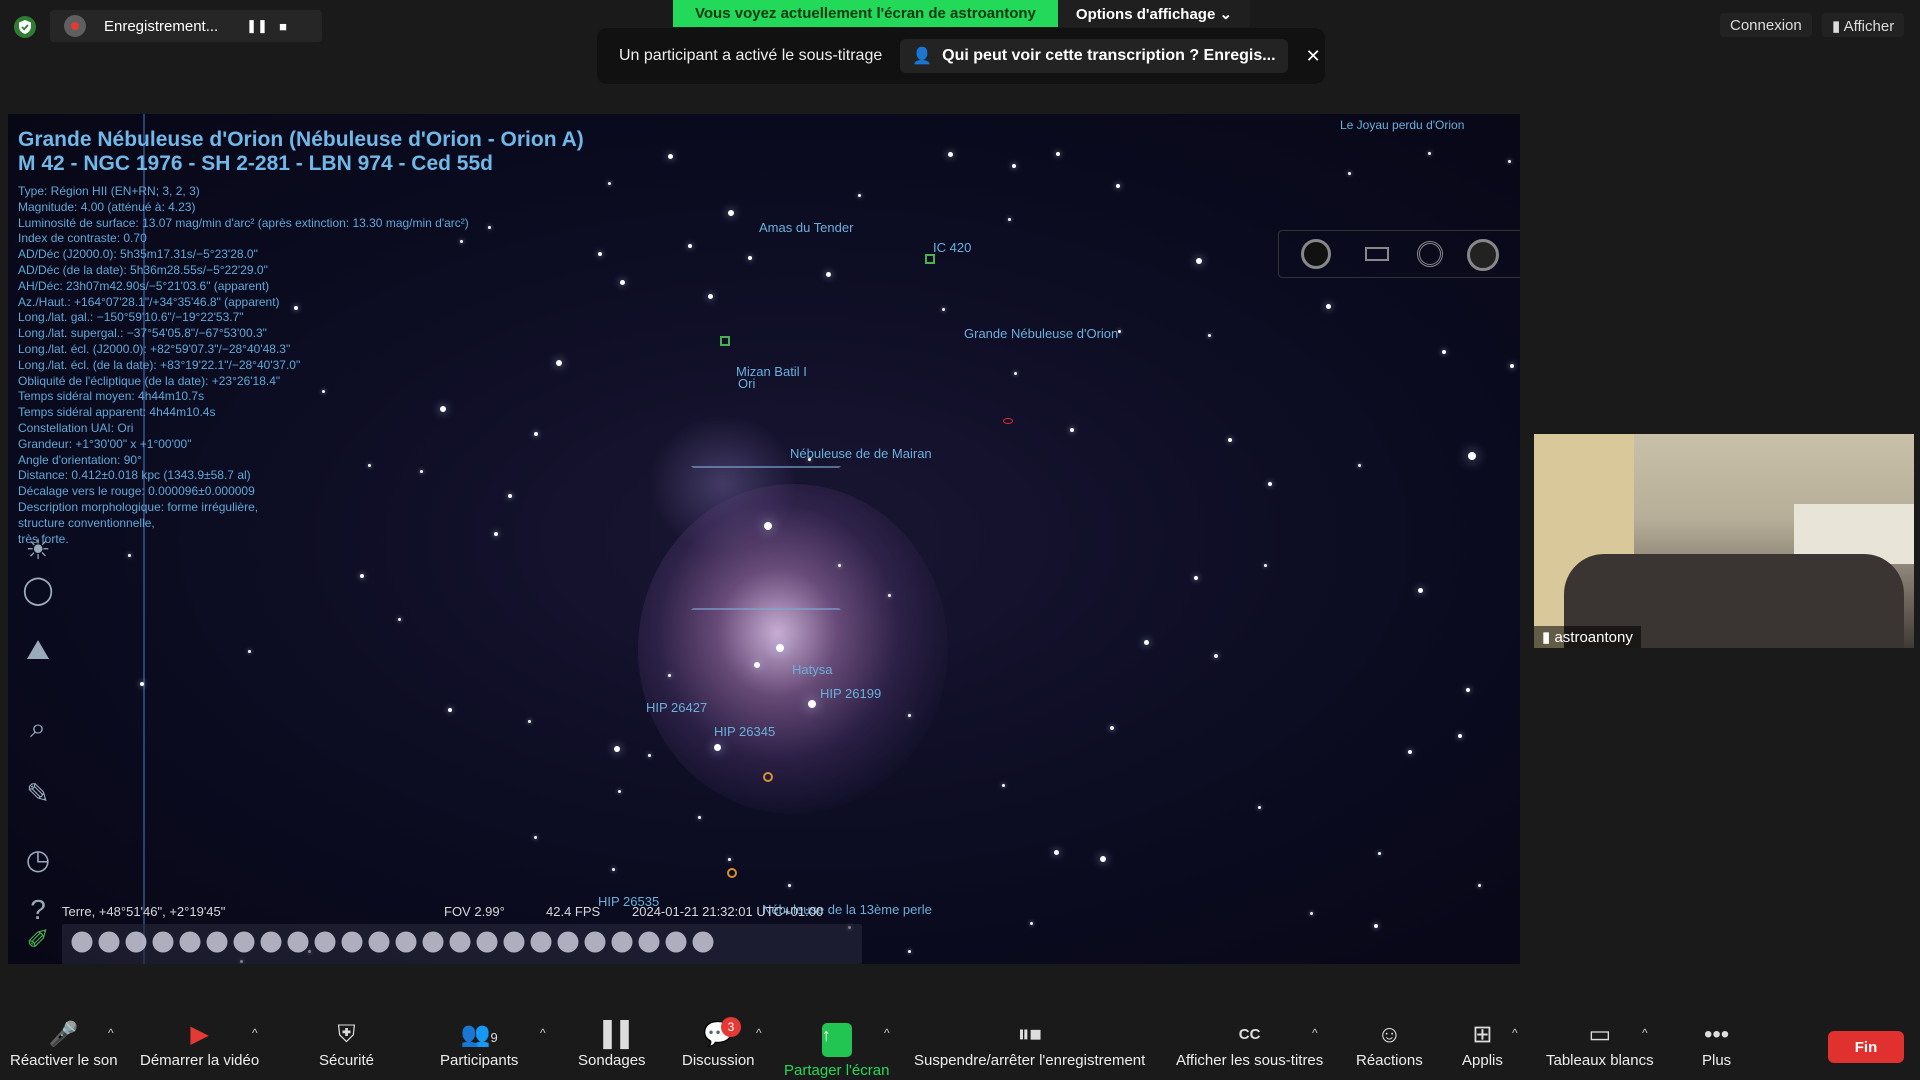  What do you see at coordinates (622, 942) in the screenshot?
I see `play-icon` at bounding box center [622, 942].